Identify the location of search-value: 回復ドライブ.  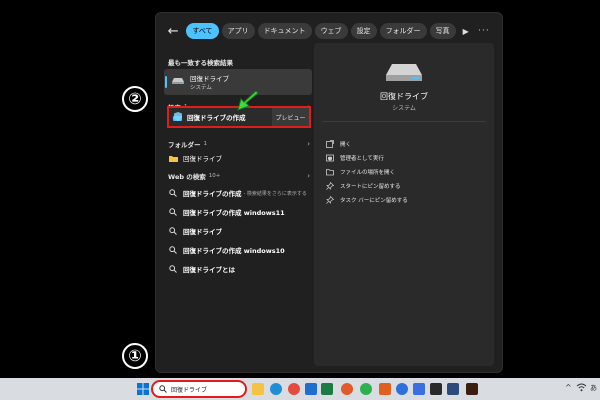
(189, 390).